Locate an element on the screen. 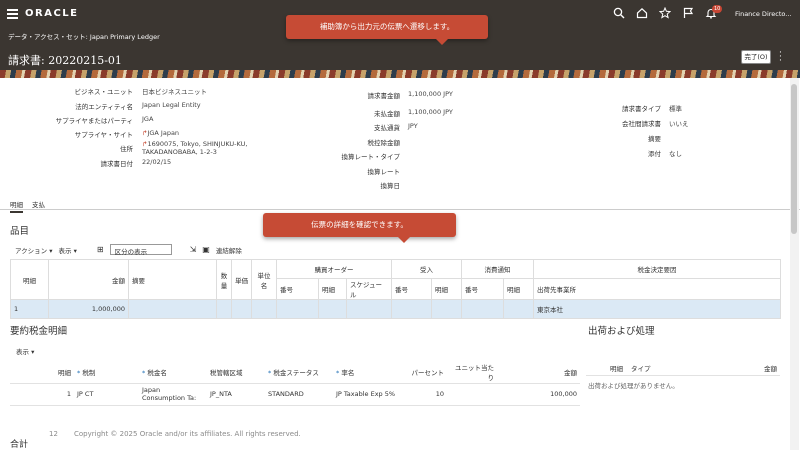 The width and height of the screenshot is (800, 450). column-header: 出荷先事業所 is located at coordinates (657, 289).